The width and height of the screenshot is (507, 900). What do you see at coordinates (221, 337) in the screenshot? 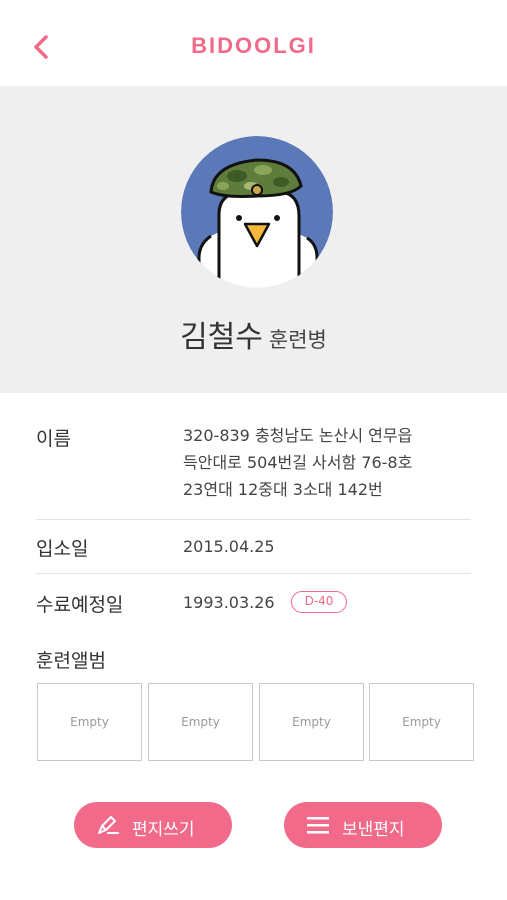
I see `person-name: 김철수` at bounding box center [221, 337].